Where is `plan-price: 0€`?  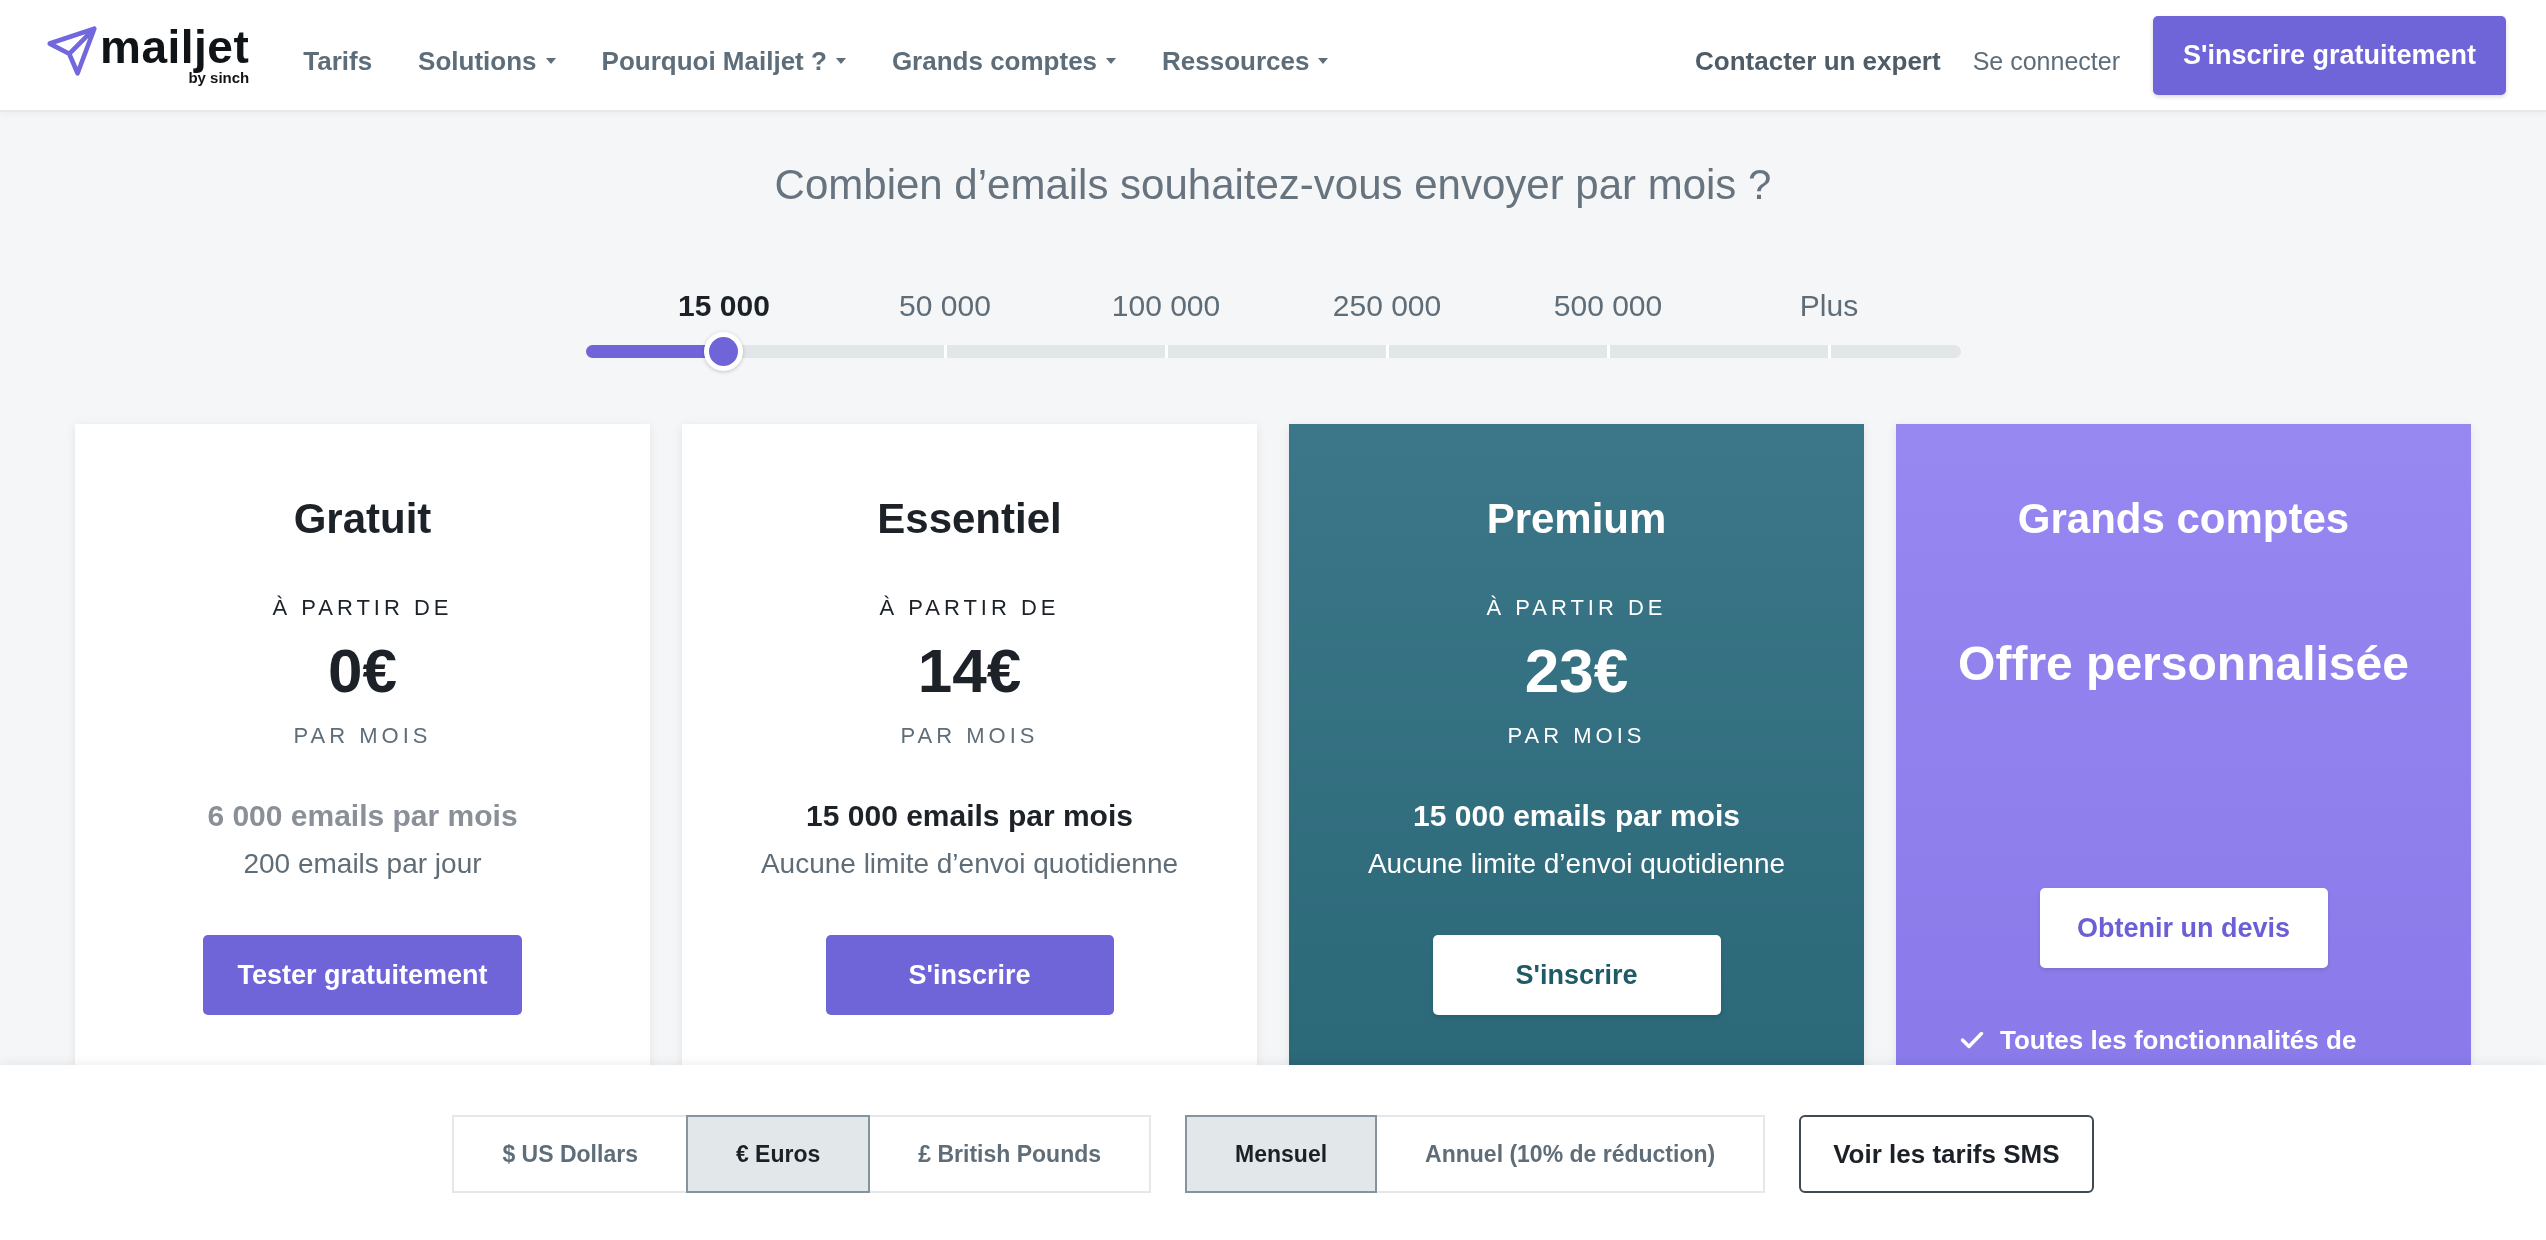
plan-price: 0€ is located at coordinates (362, 671).